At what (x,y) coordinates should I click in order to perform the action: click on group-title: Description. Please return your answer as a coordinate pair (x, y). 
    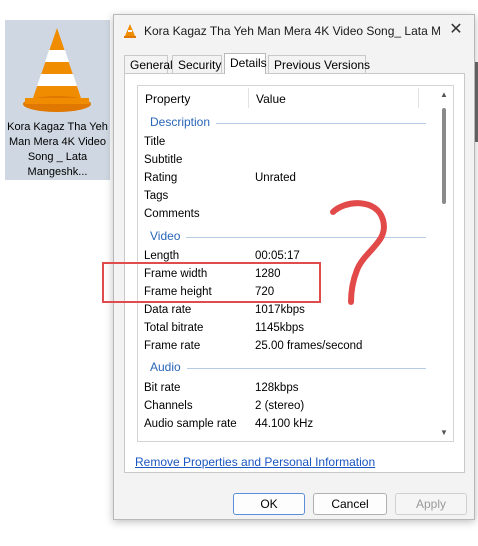
    Looking at the image, I should click on (183, 122).